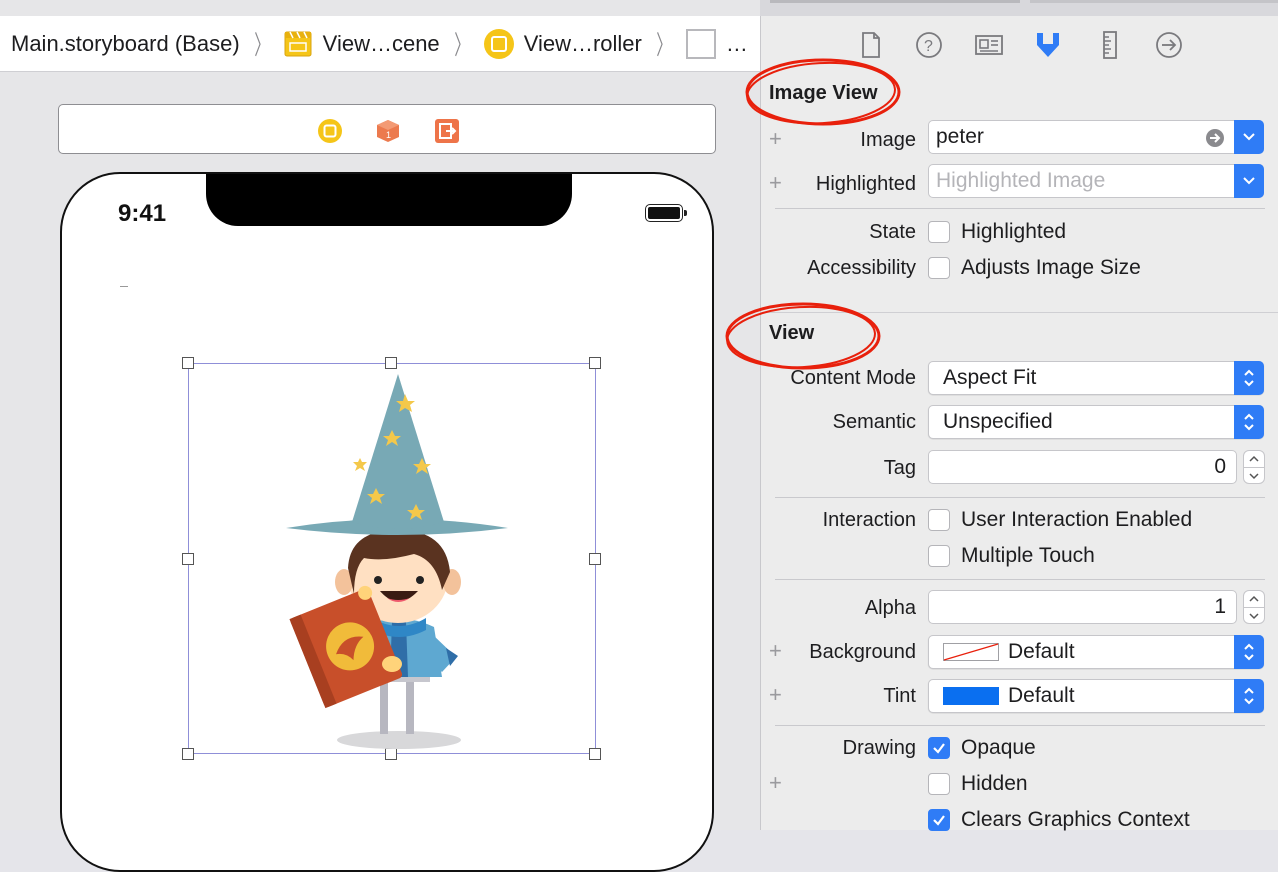  What do you see at coordinates (391, 363) in the screenshot?
I see `resize-handle-top` at bounding box center [391, 363].